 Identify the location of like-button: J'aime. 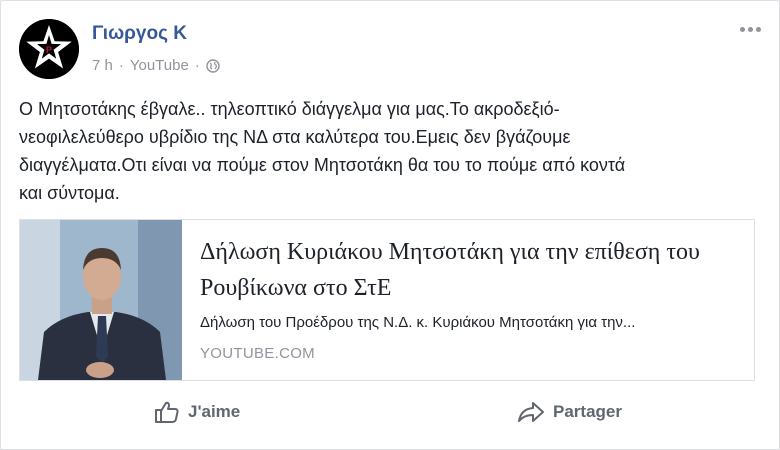
(197, 412).